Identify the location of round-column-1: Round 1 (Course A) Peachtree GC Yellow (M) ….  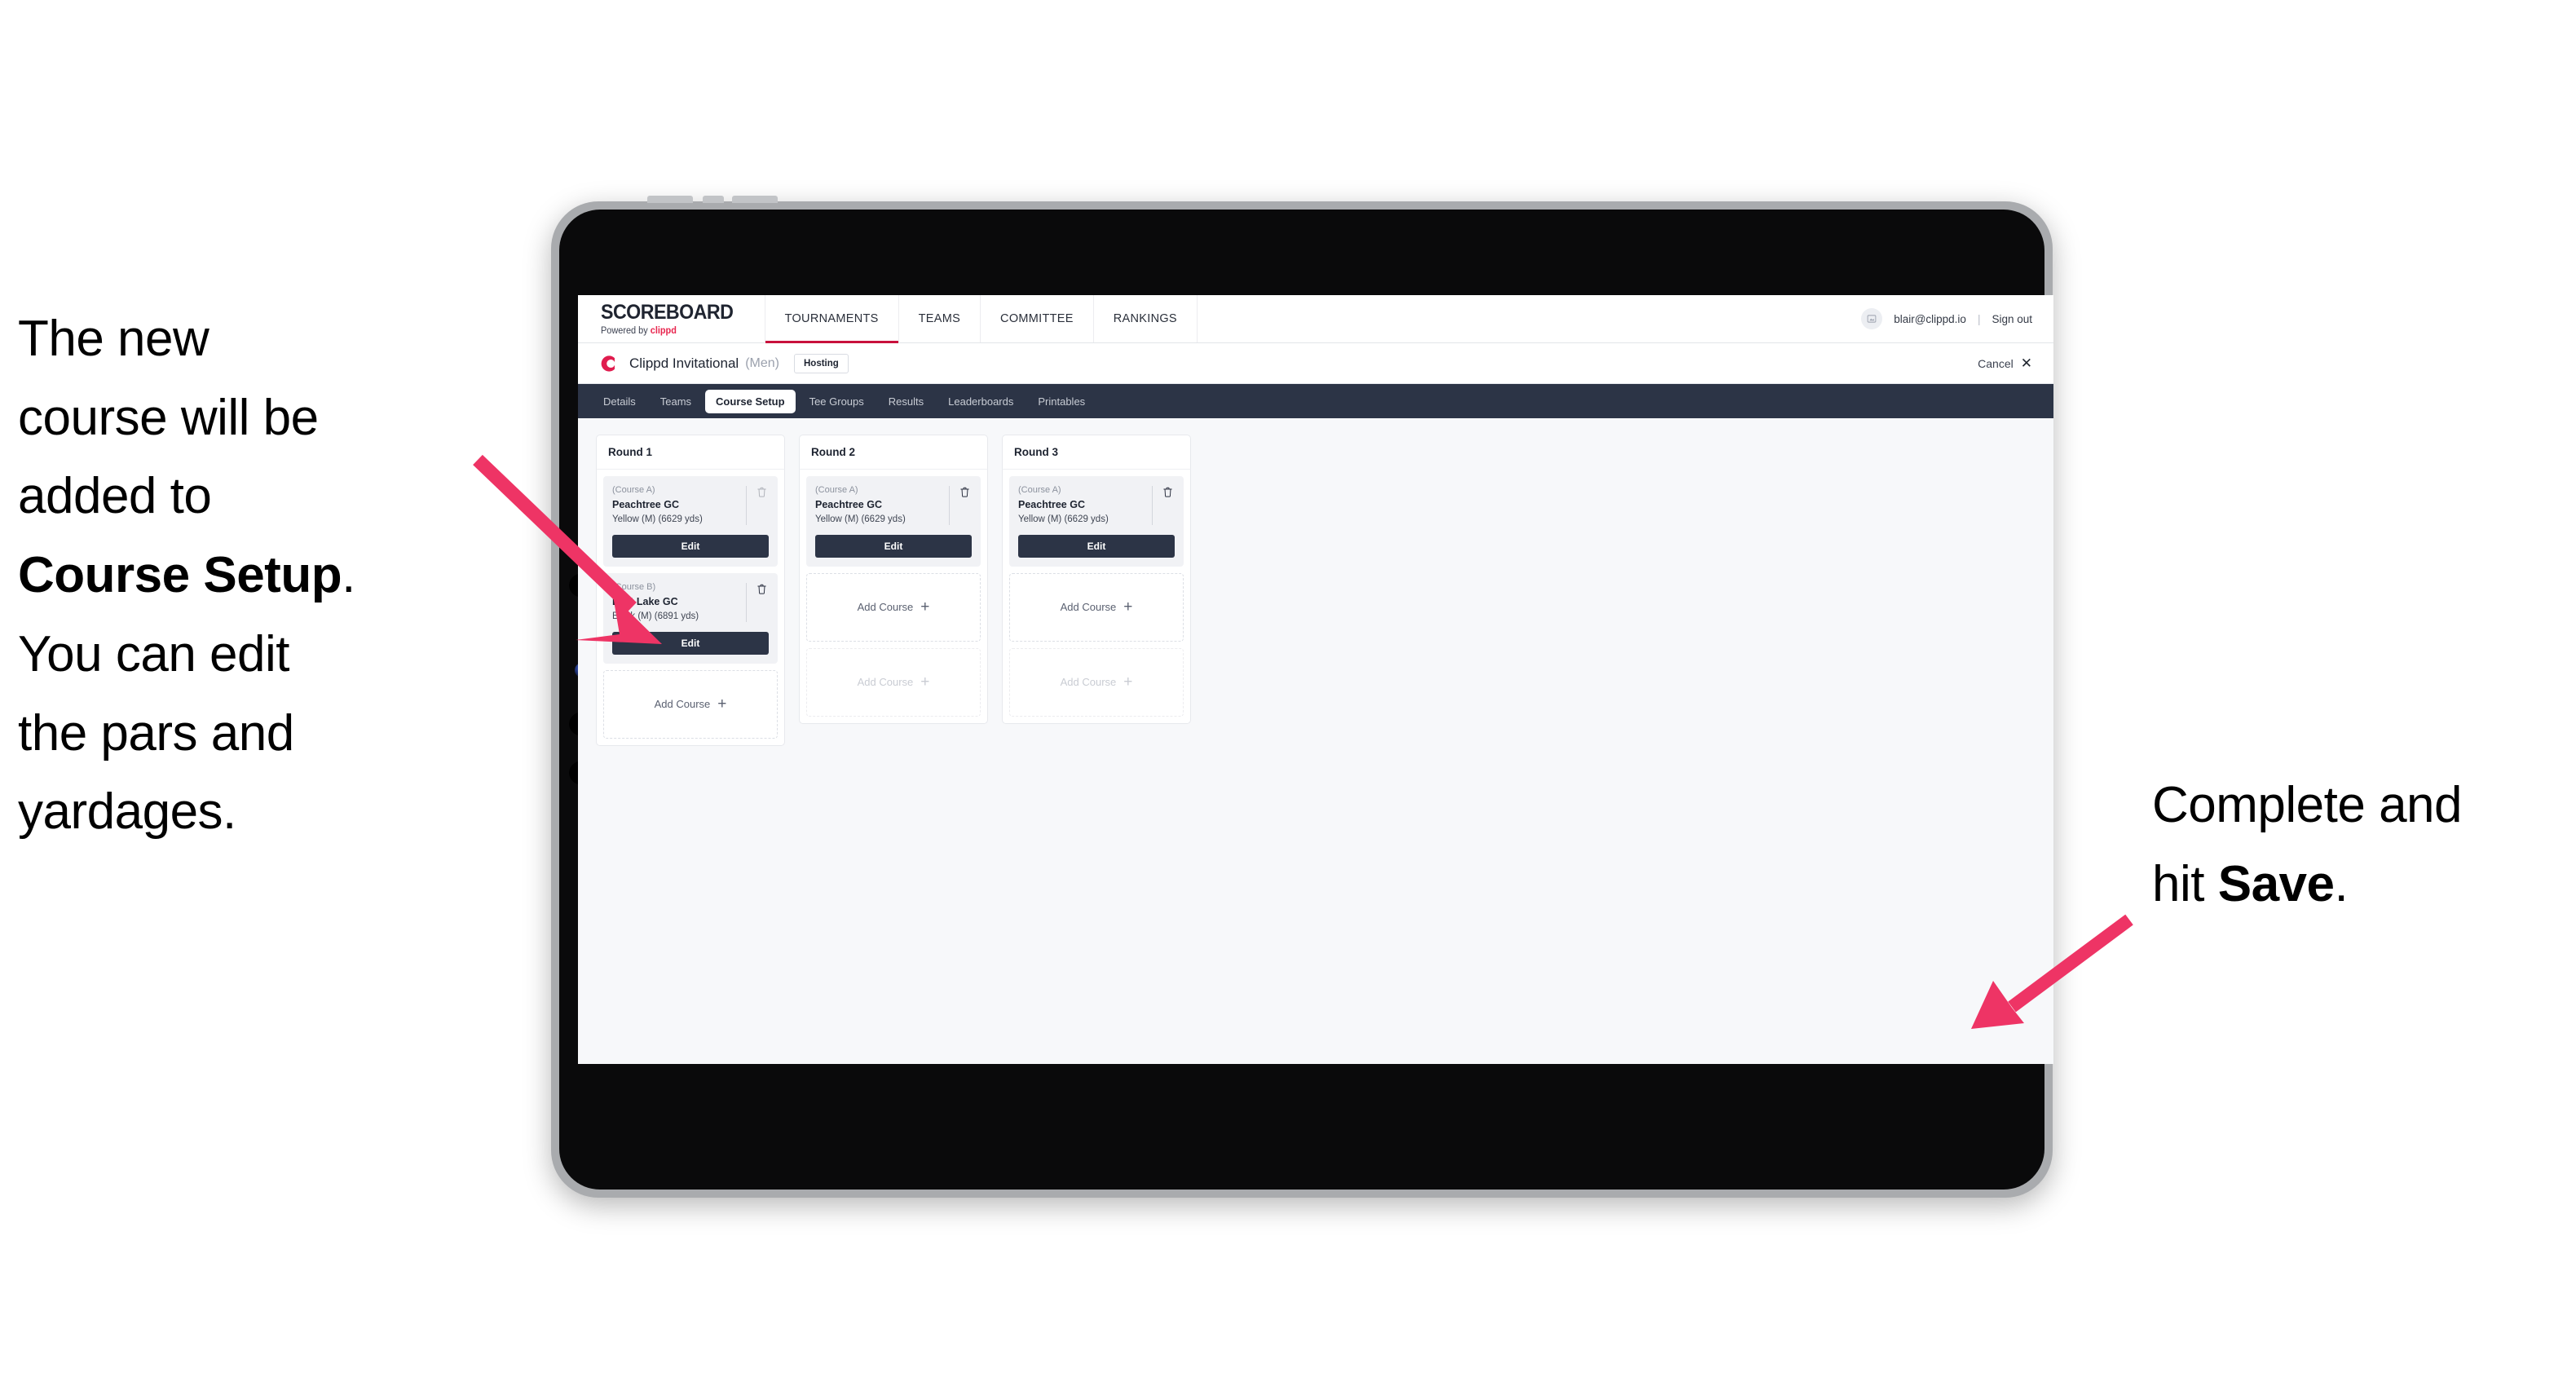
(690, 591).